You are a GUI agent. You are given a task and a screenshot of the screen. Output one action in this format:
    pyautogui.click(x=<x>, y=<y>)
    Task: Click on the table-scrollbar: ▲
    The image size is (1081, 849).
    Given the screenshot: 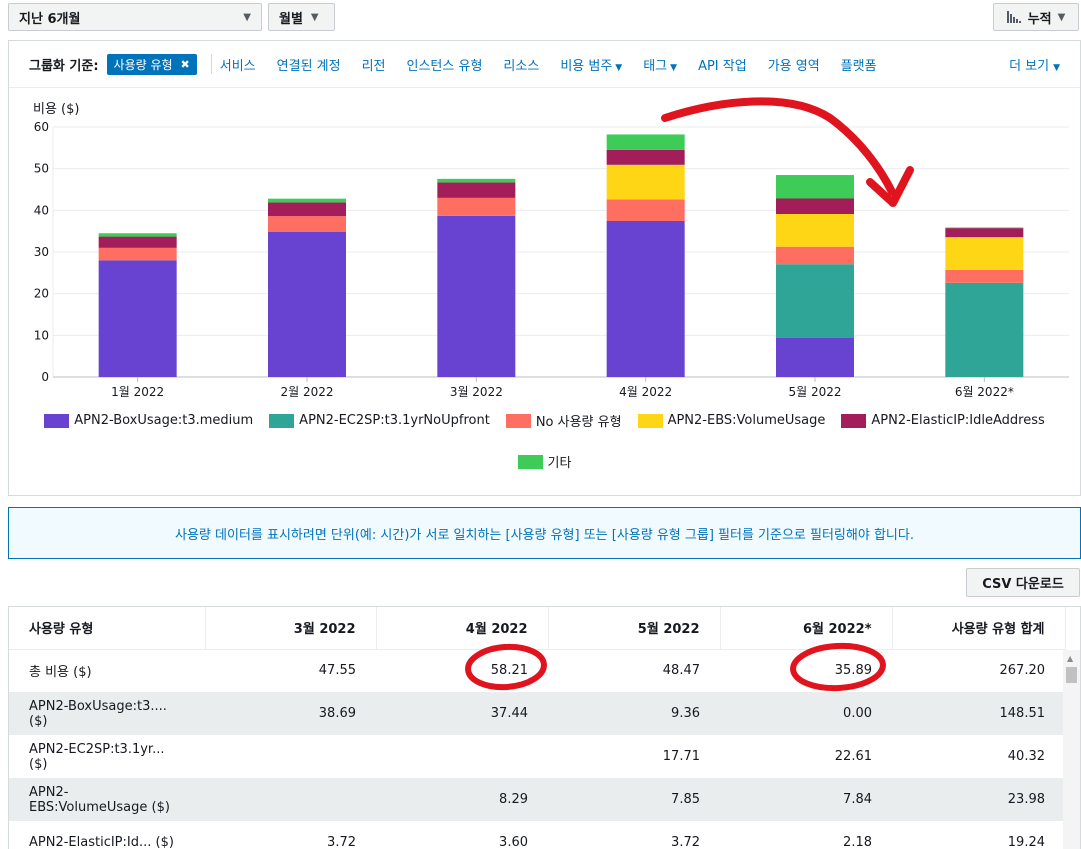 What is the action you would take?
    pyautogui.click(x=1071, y=749)
    